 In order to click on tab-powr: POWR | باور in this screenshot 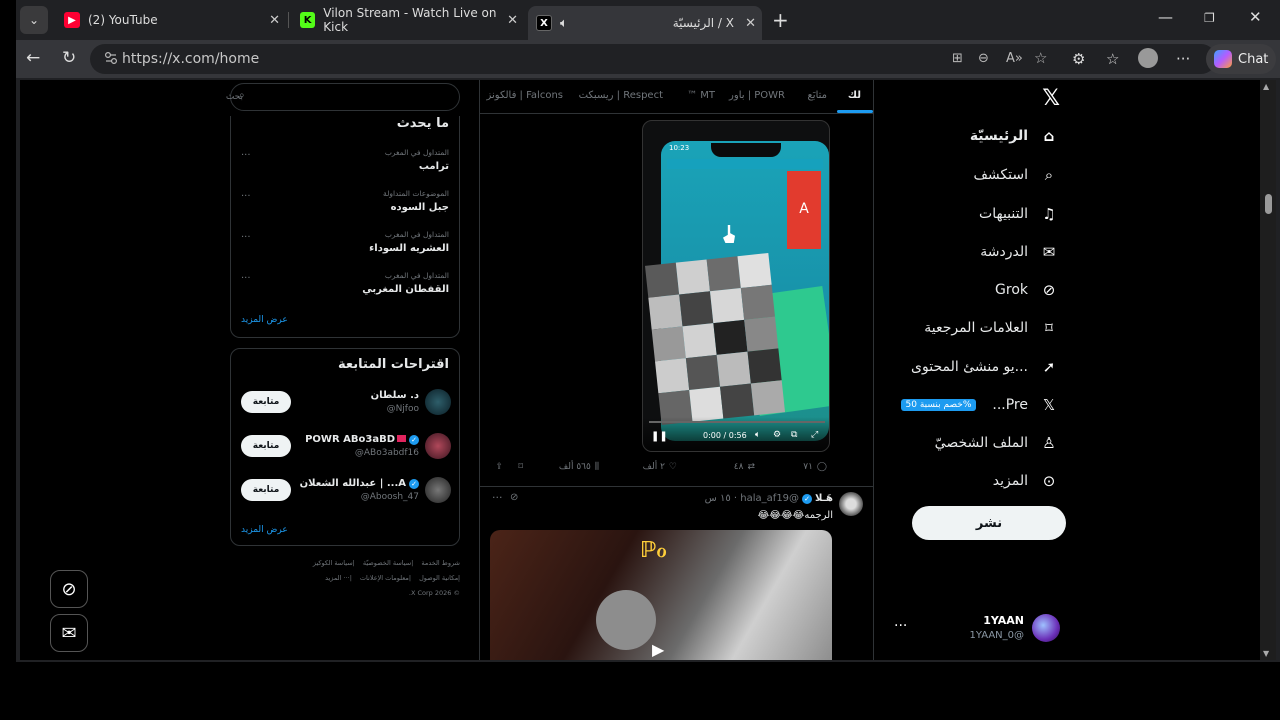, I will do `click(757, 95)`.